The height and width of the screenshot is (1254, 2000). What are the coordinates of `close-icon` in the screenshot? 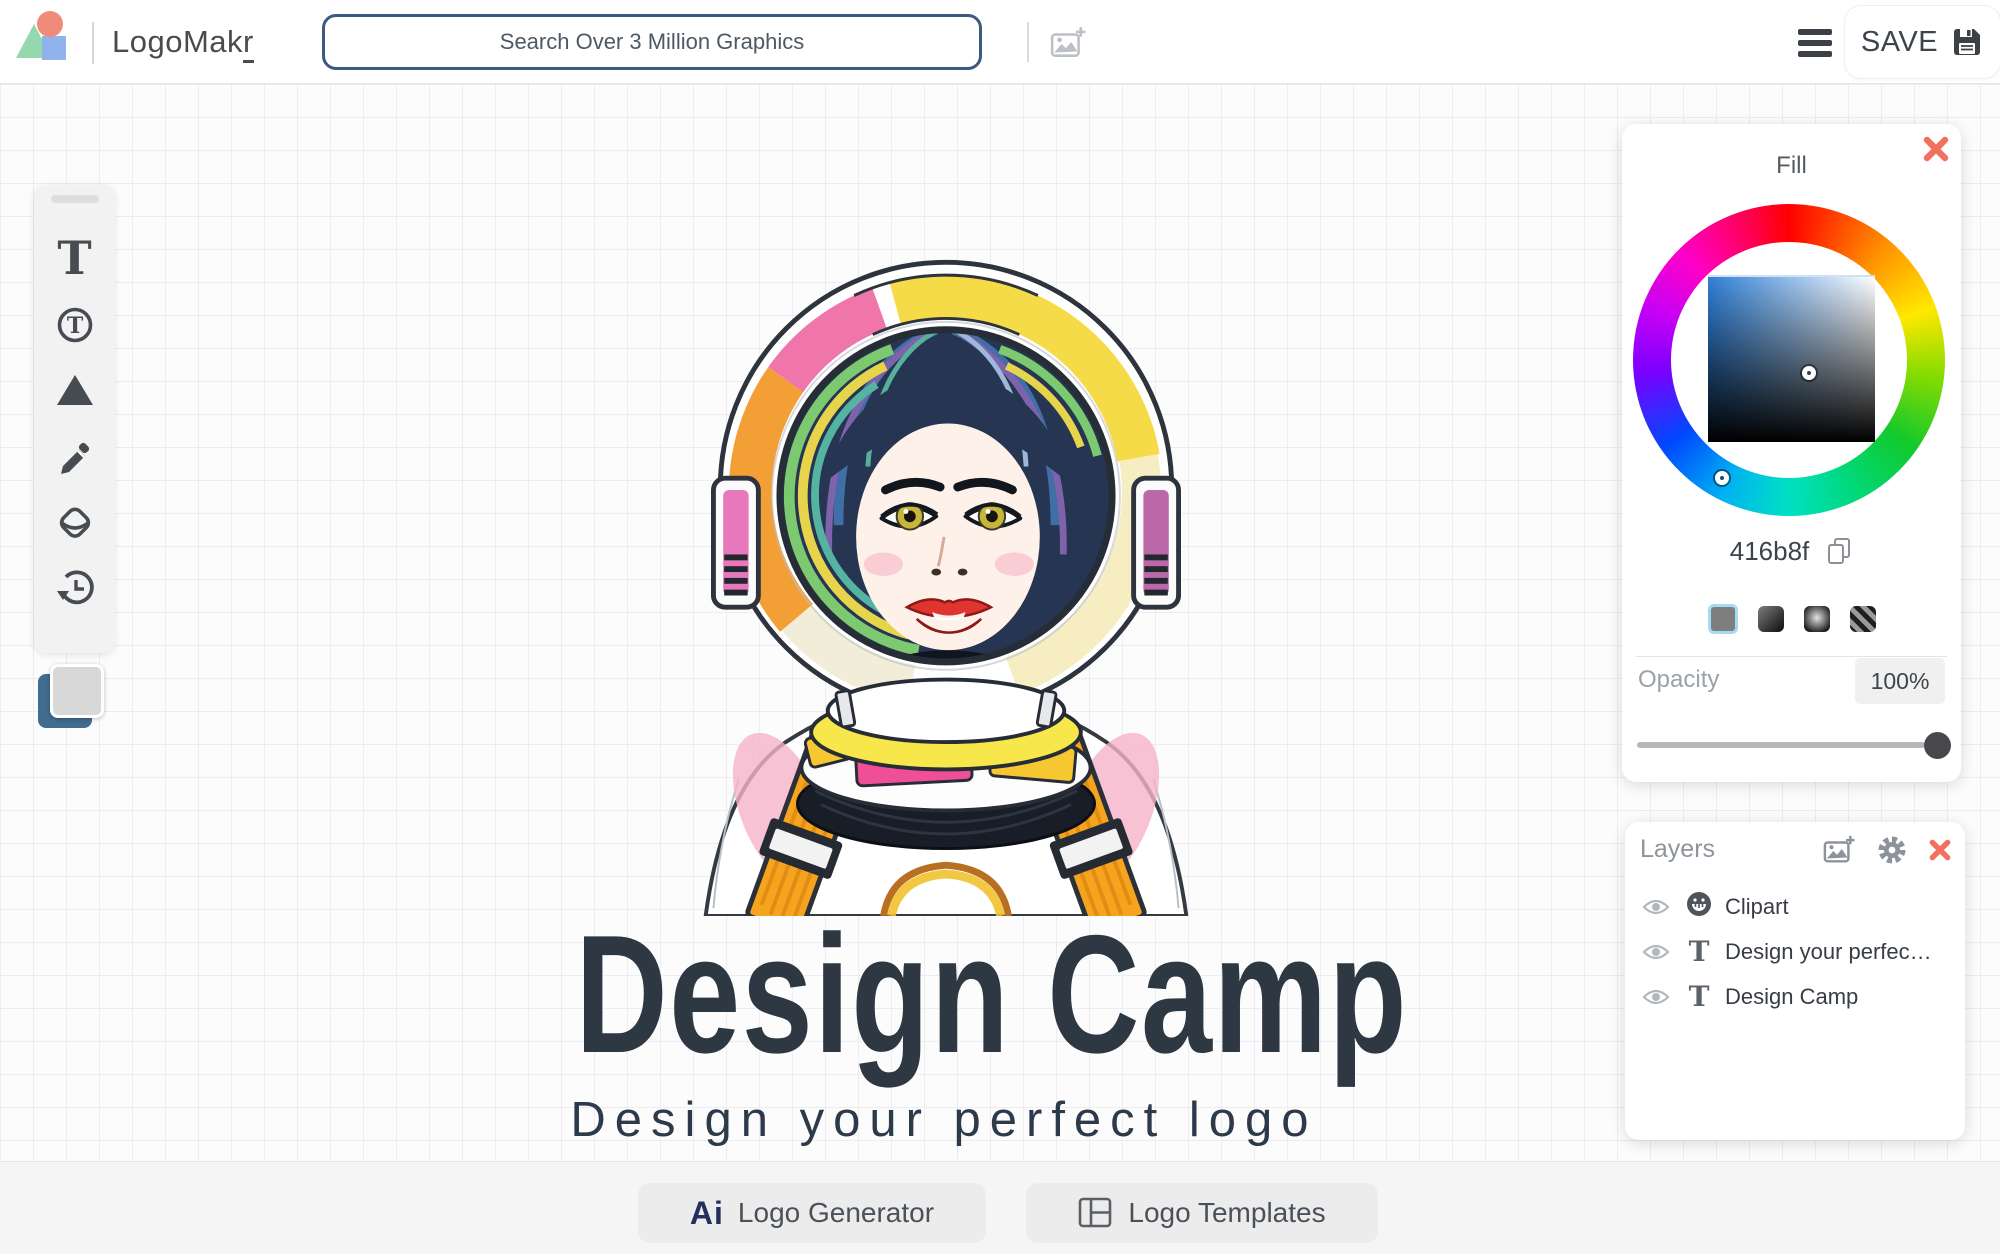 It's located at (1940, 850).